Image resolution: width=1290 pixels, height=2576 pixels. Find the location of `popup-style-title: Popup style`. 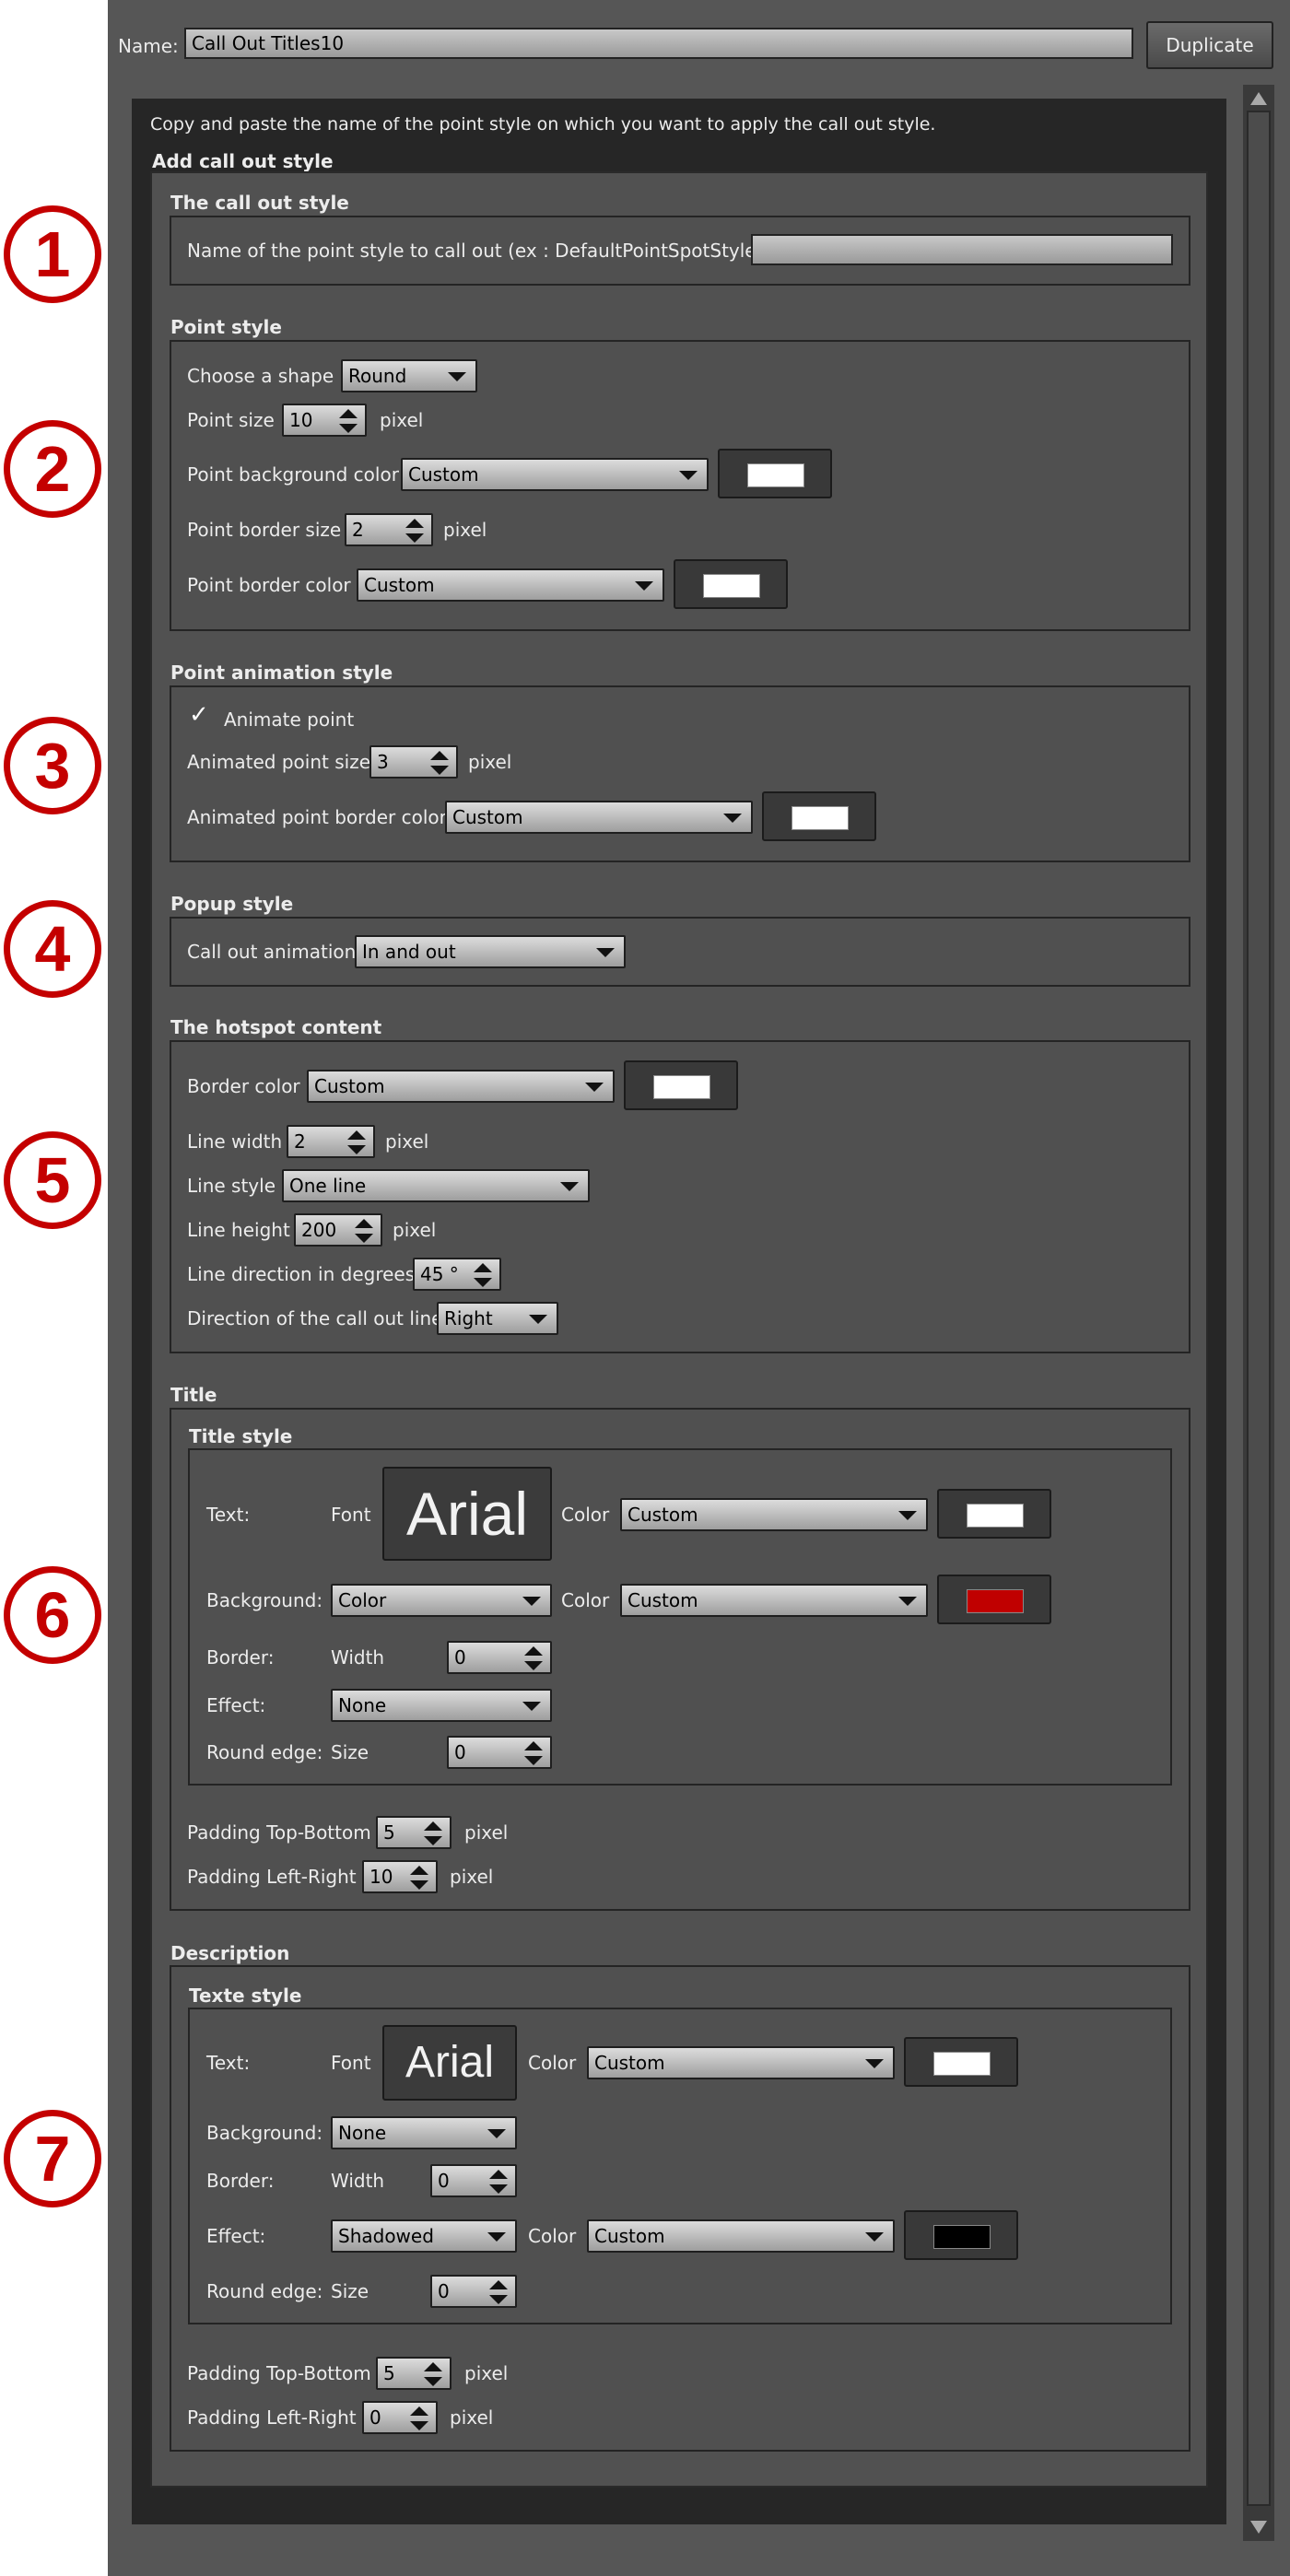

popup-style-title: Popup style is located at coordinates (232, 904).